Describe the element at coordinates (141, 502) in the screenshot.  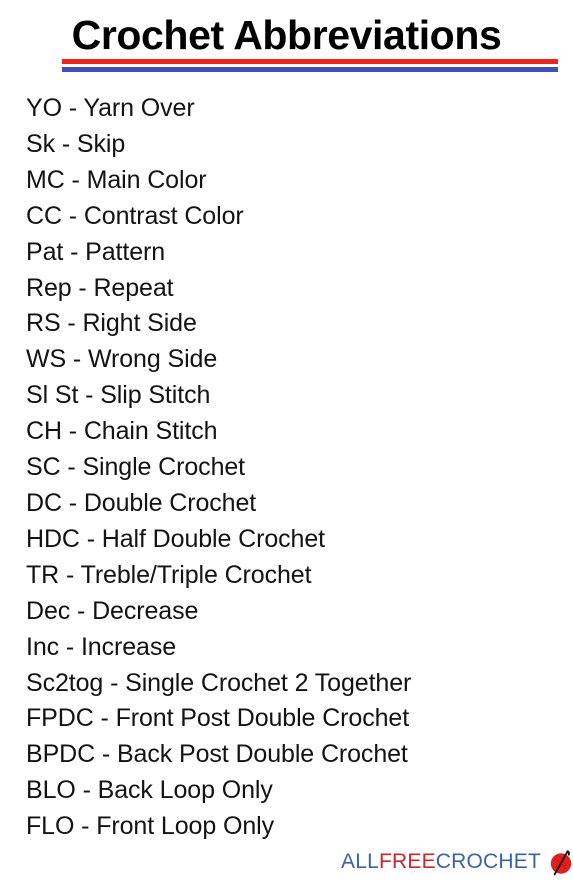
I see `list-item: DC - Double Crochet` at that location.